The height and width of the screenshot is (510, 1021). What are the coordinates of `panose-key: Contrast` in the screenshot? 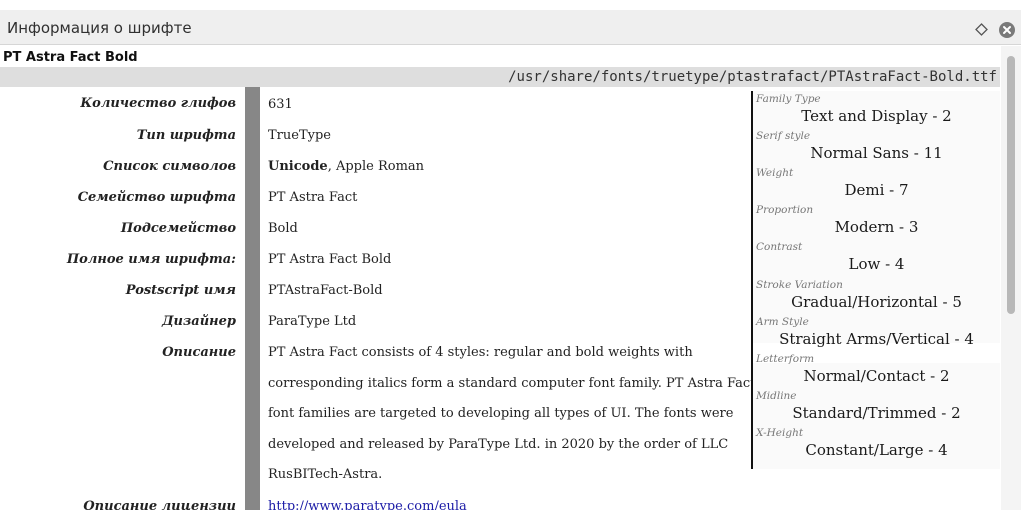 It's located at (779, 247).